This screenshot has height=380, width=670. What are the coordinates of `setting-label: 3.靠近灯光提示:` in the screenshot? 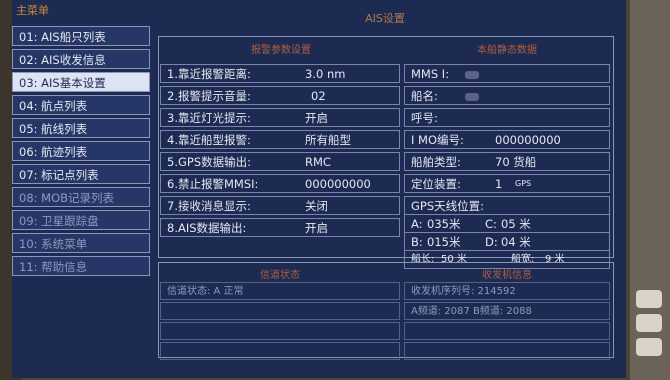 It's located at (209, 118).